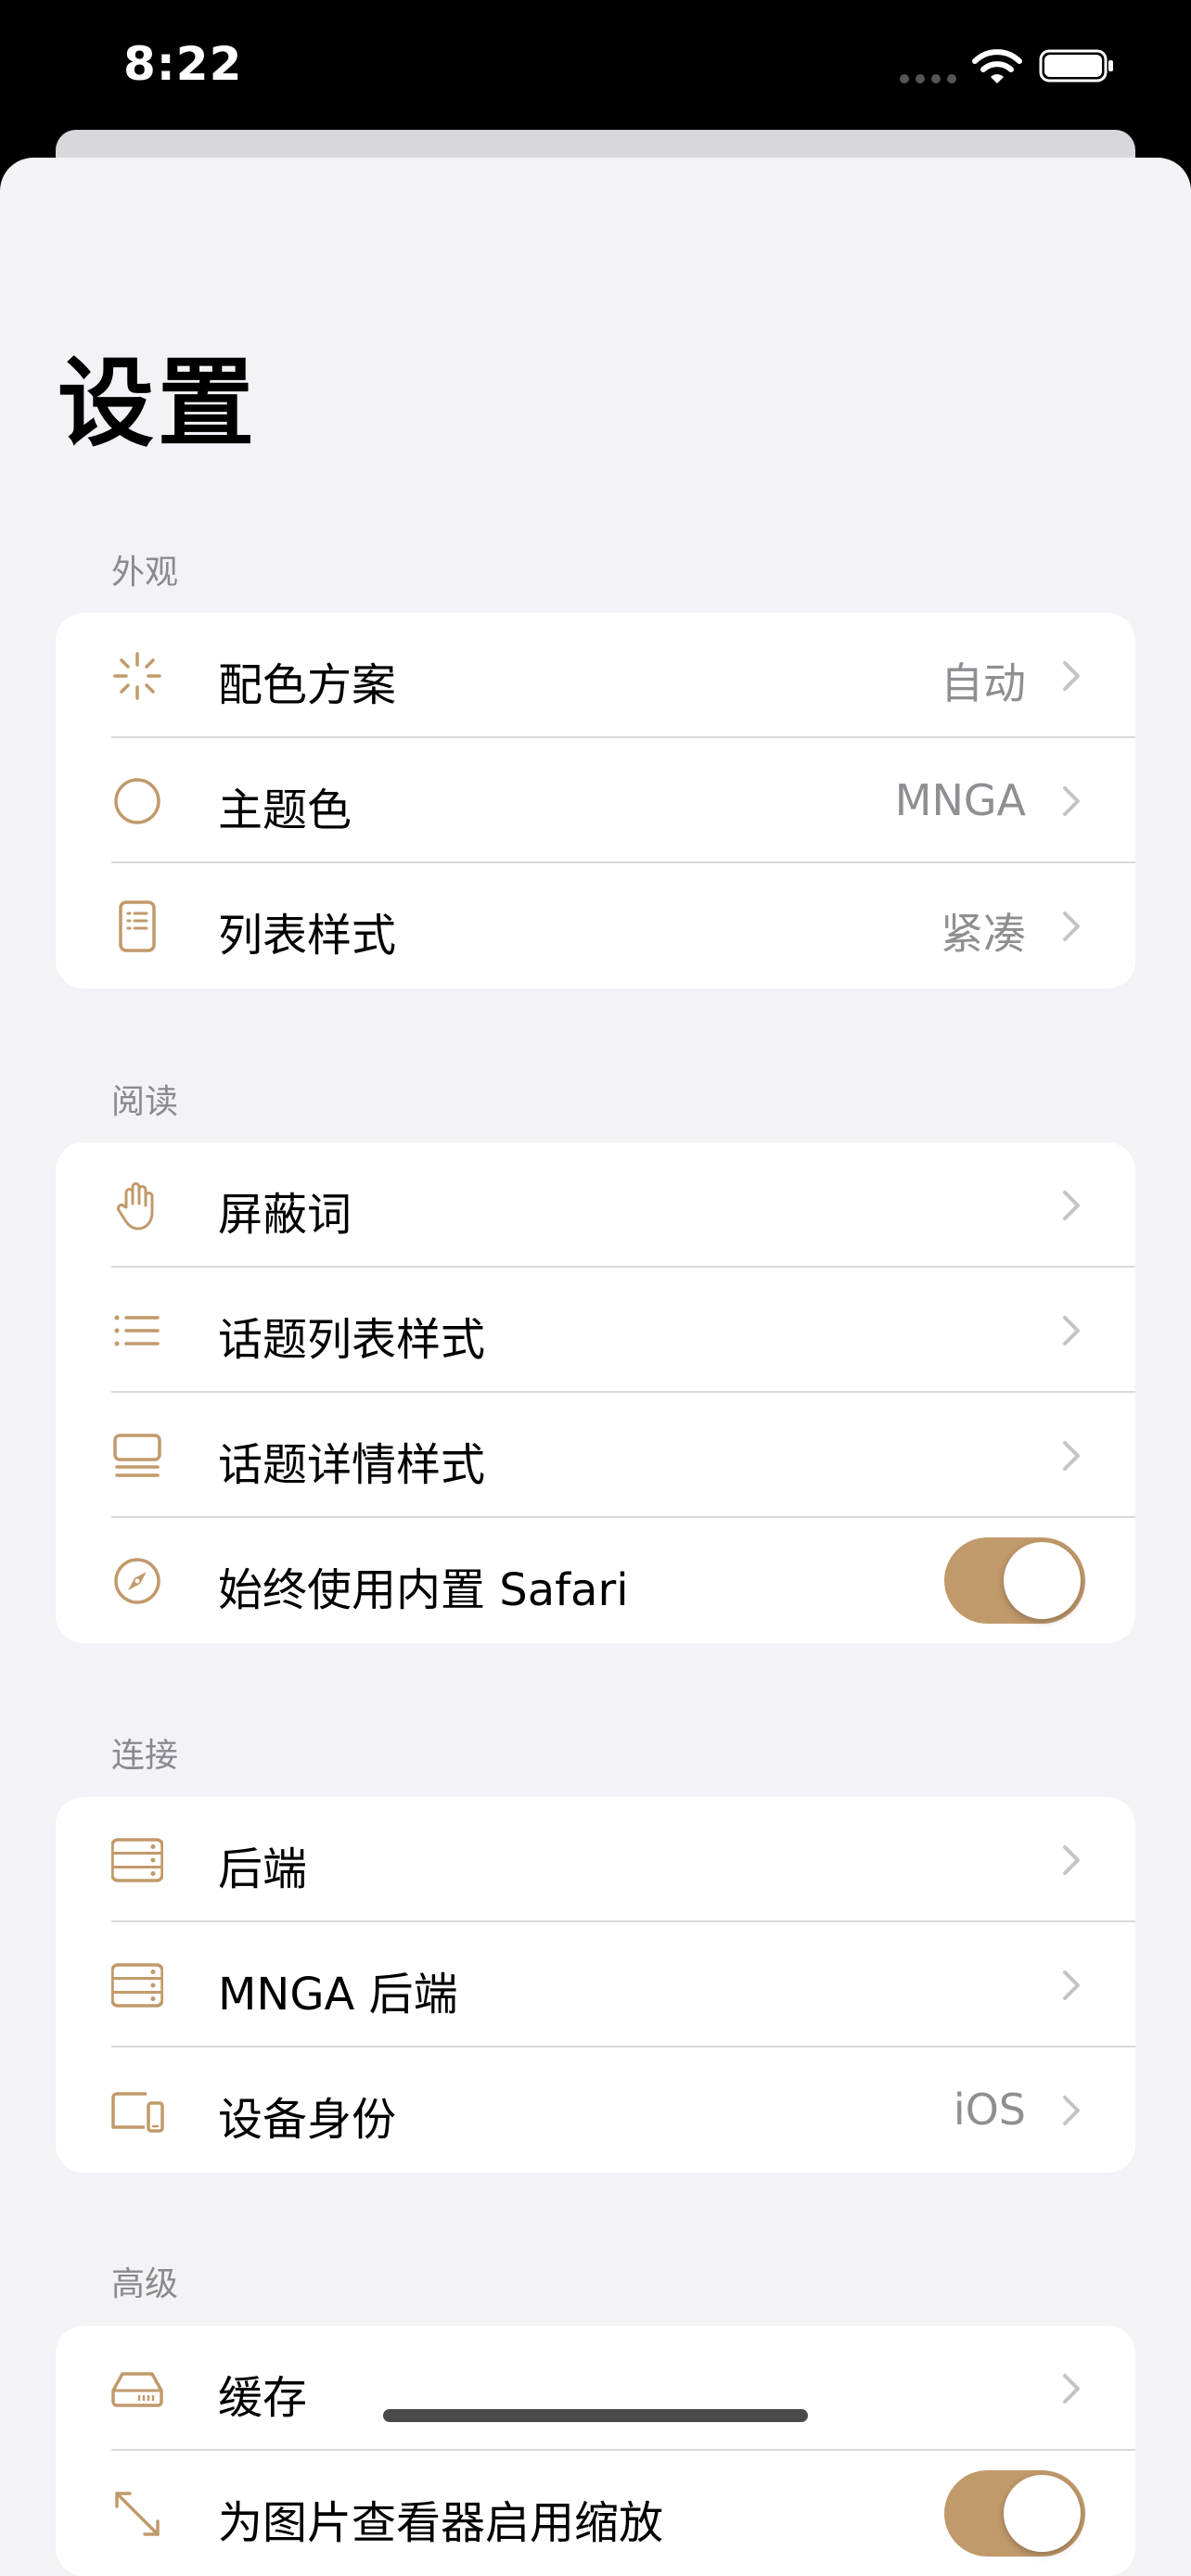 The width and height of the screenshot is (1191, 2576). What do you see at coordinates (595, 926) in the screenshot?
I see `row-list-style: 列表样式 紧凑` at bounding box center [595, 926].